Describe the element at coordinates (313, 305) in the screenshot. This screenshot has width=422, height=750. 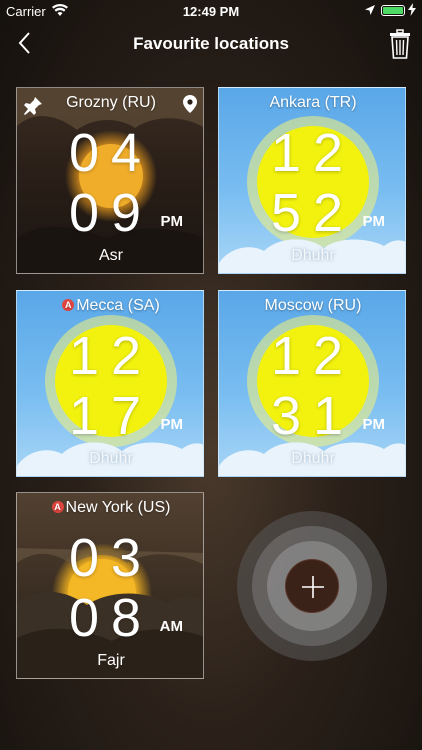
I see `location-name: Moscow (RU)` at that location.